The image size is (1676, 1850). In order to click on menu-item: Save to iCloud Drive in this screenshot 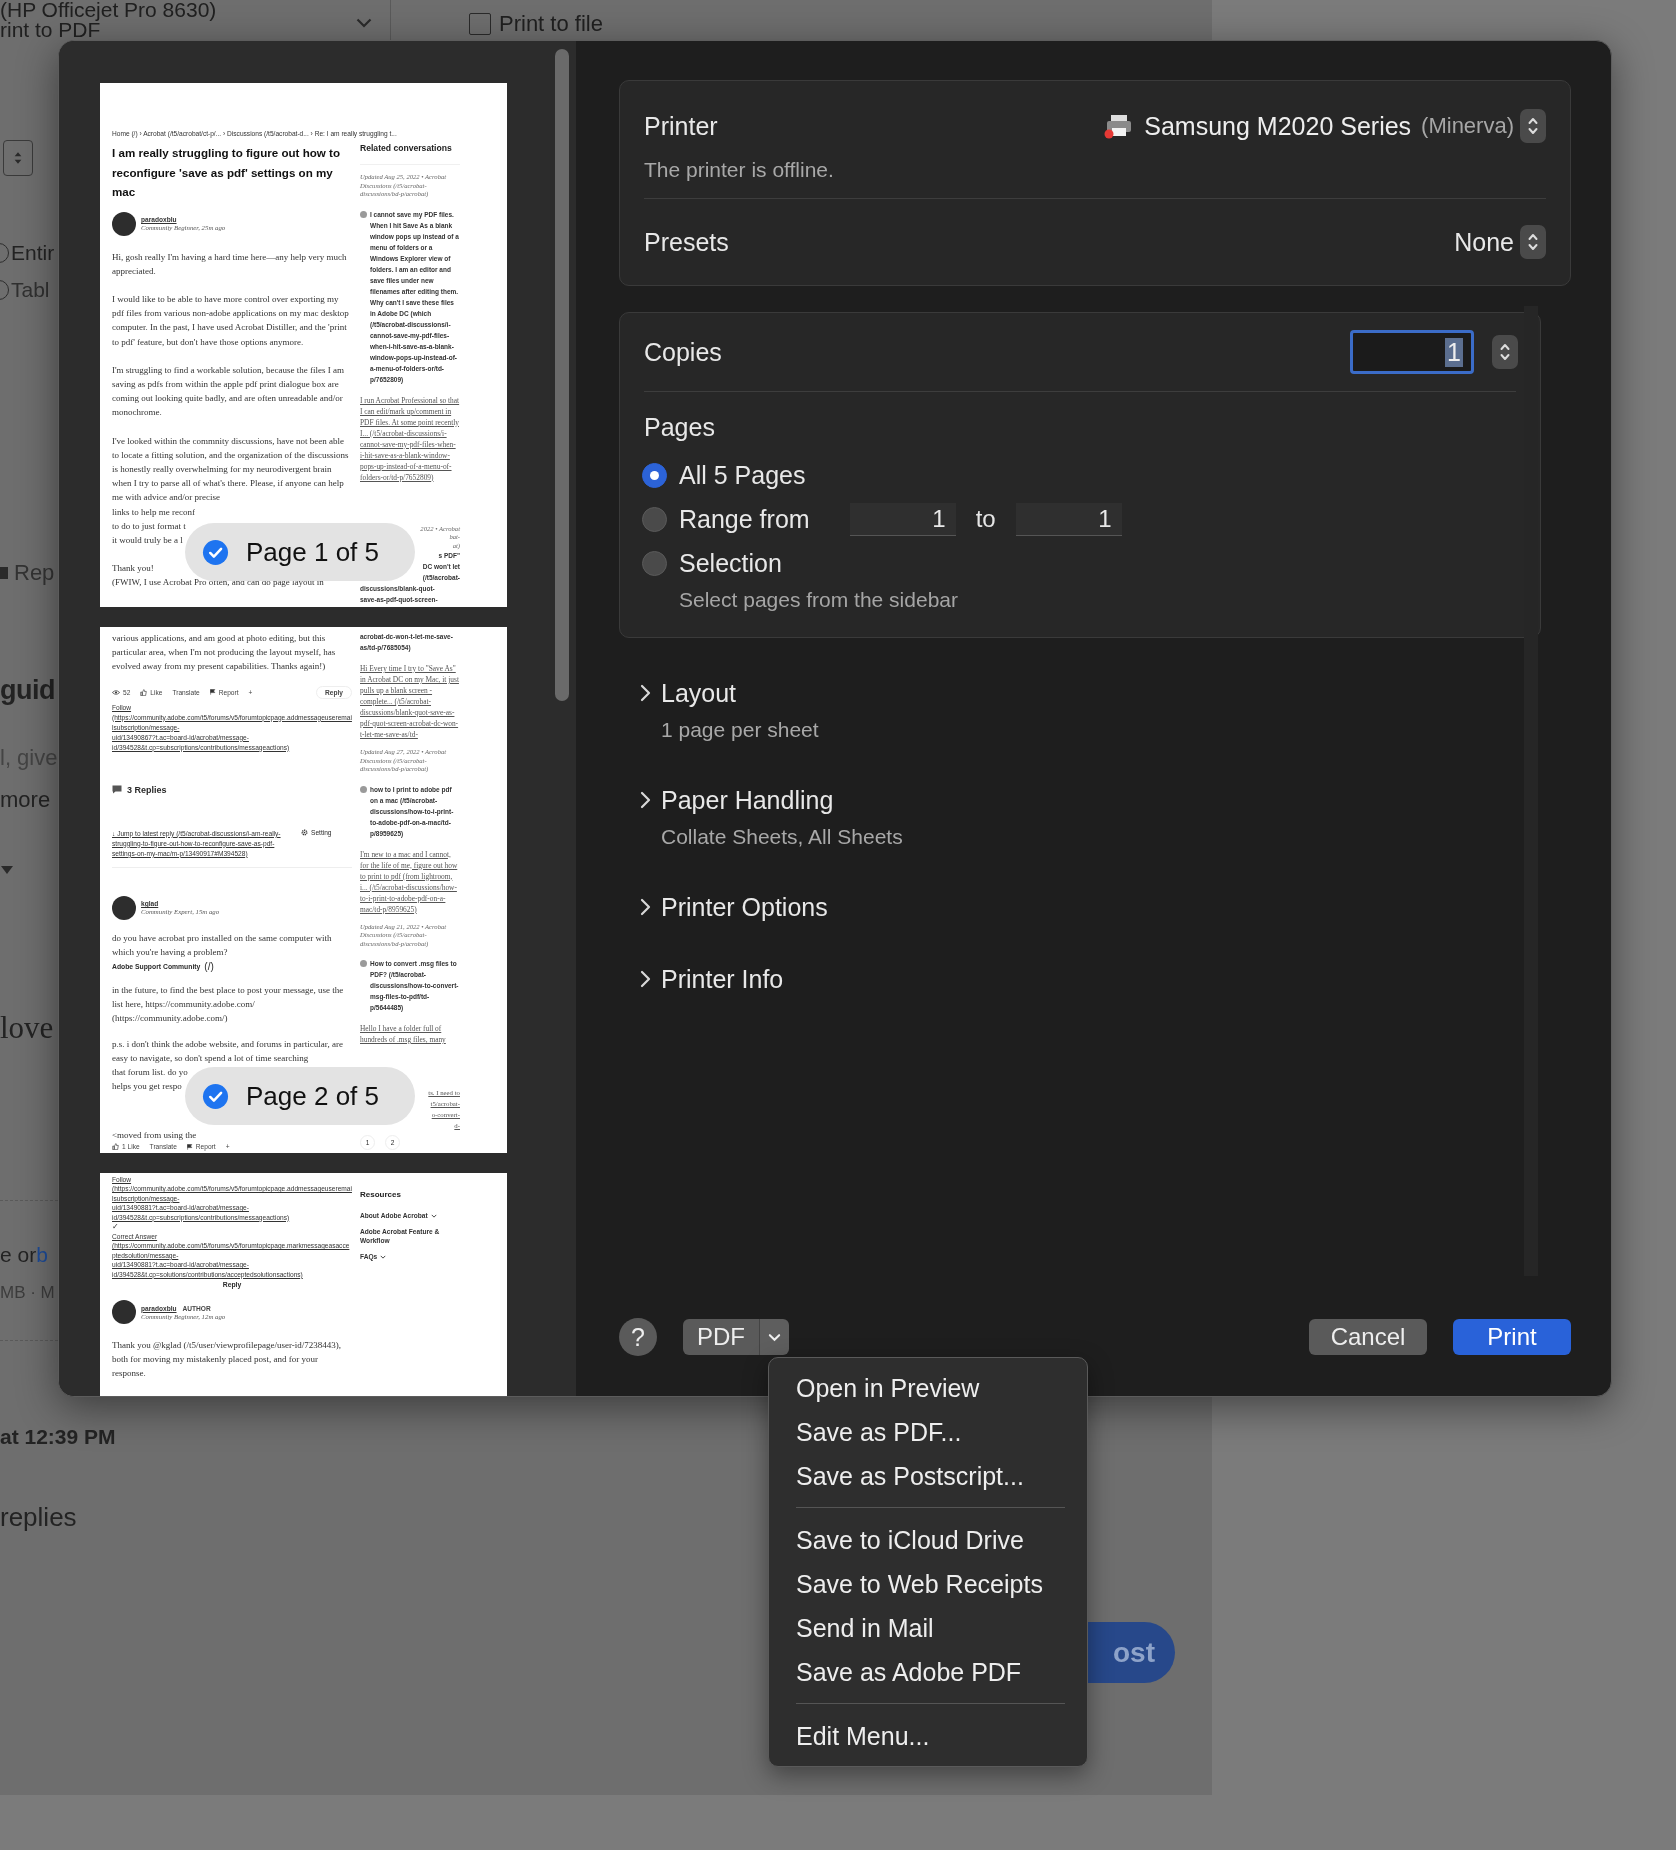, I will do `click(928, 1540)`.